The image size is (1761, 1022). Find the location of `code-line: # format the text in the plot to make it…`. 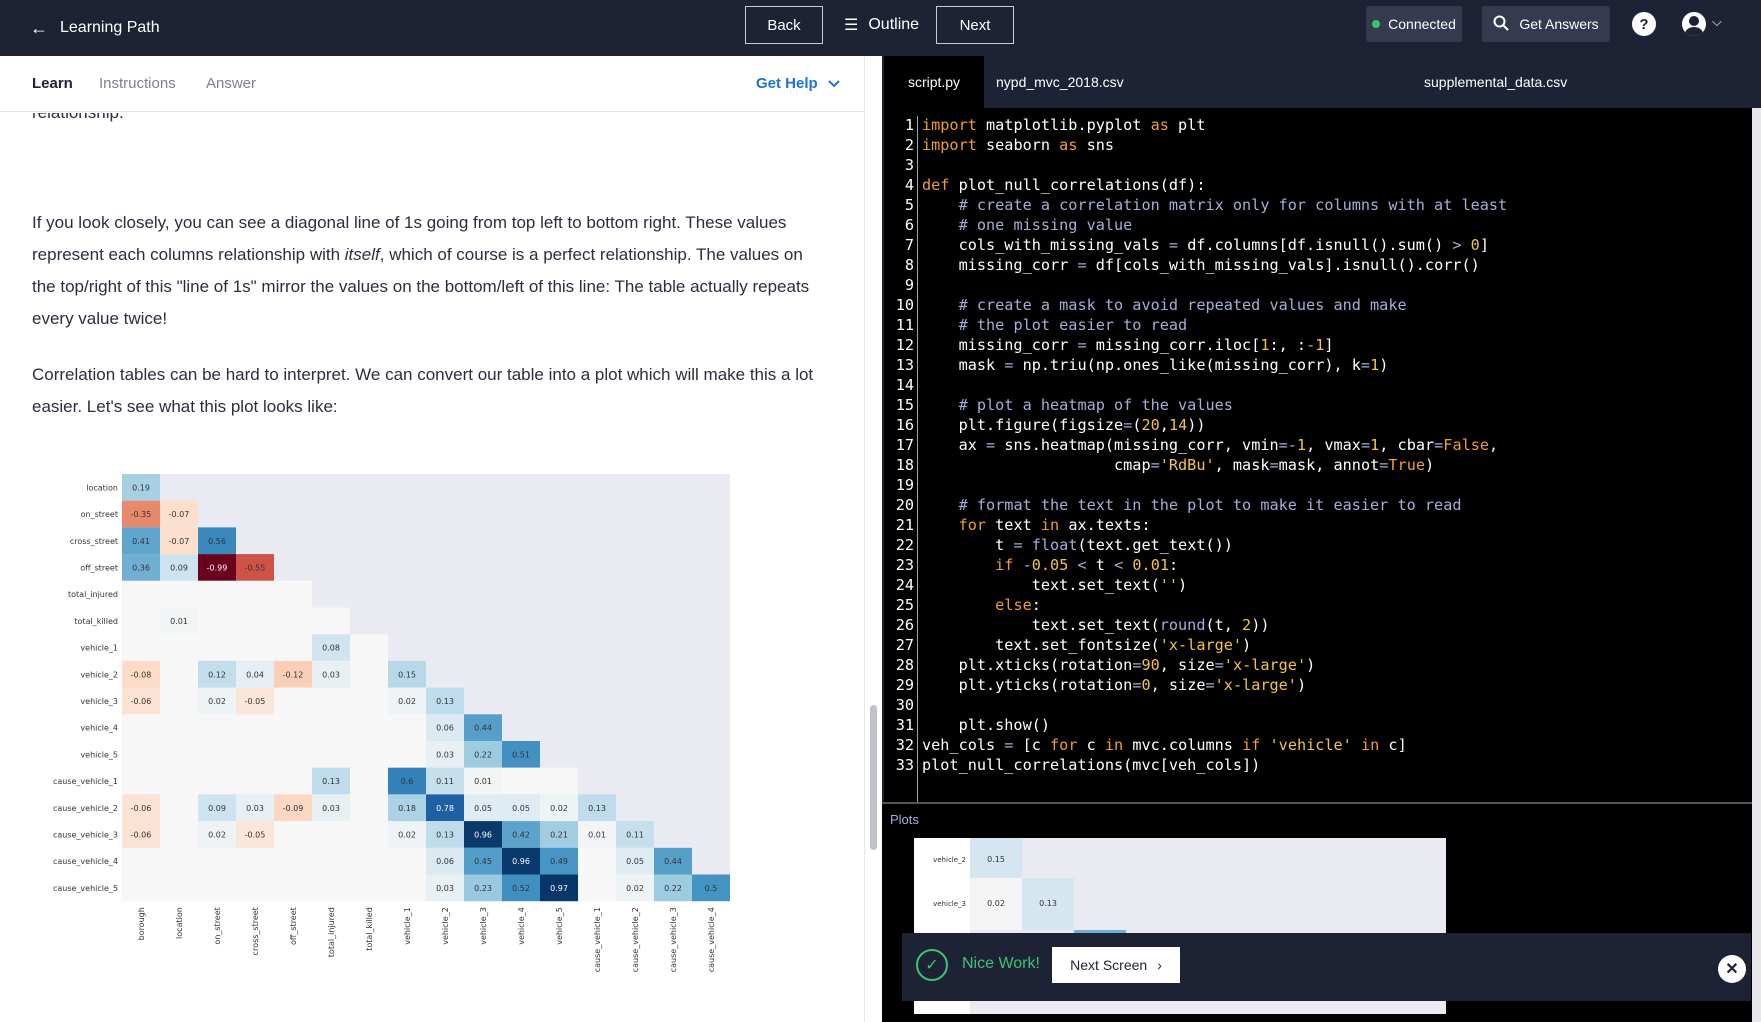

code-line: # format the text in the plot to make it… is located at coordinates (1210, 505).